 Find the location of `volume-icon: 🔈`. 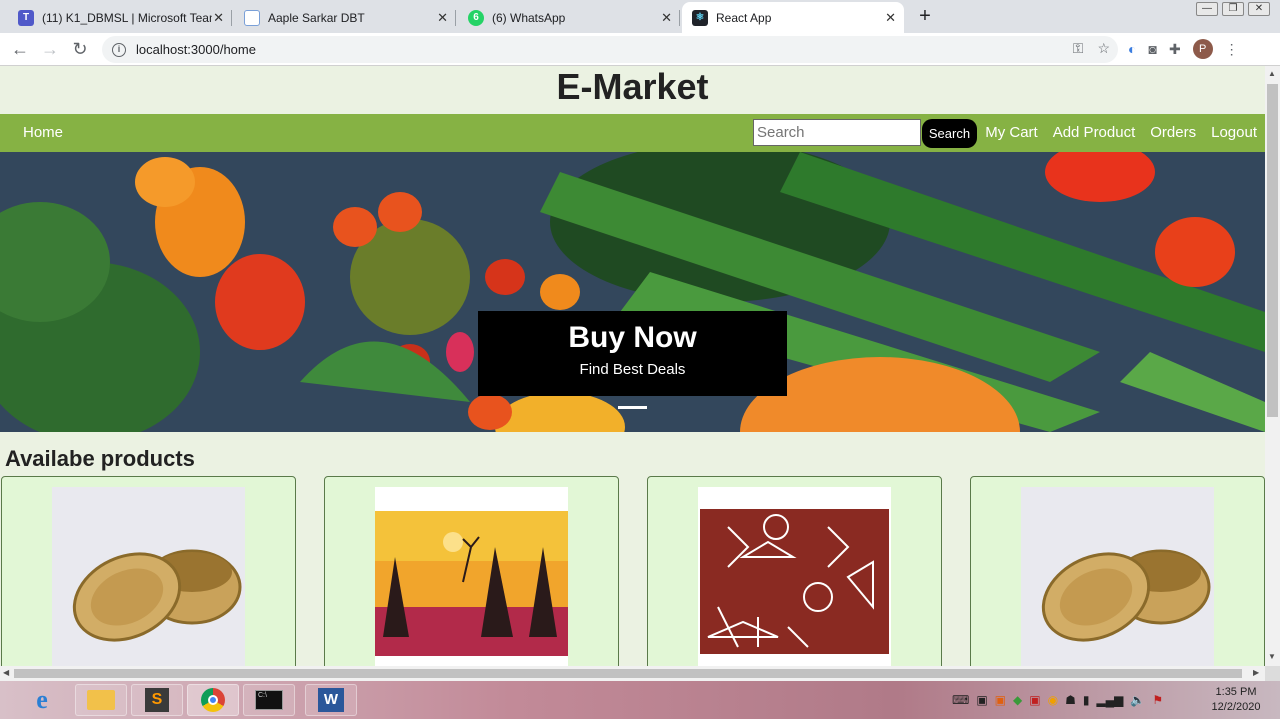

volume-icon: 🔈 is located at coordinates (1137, 700).